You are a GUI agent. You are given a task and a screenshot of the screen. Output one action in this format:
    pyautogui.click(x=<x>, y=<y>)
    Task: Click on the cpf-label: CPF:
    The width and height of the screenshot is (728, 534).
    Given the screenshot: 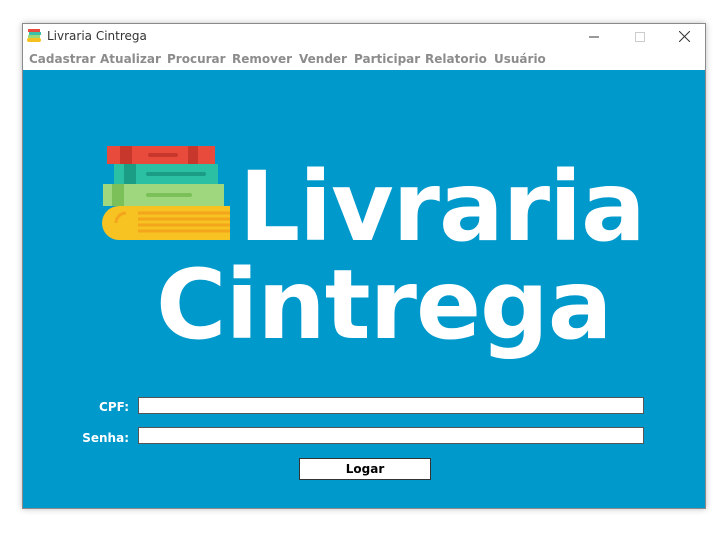 What is the action you would take?
    pyautogui.click(x=114, y=407)
    